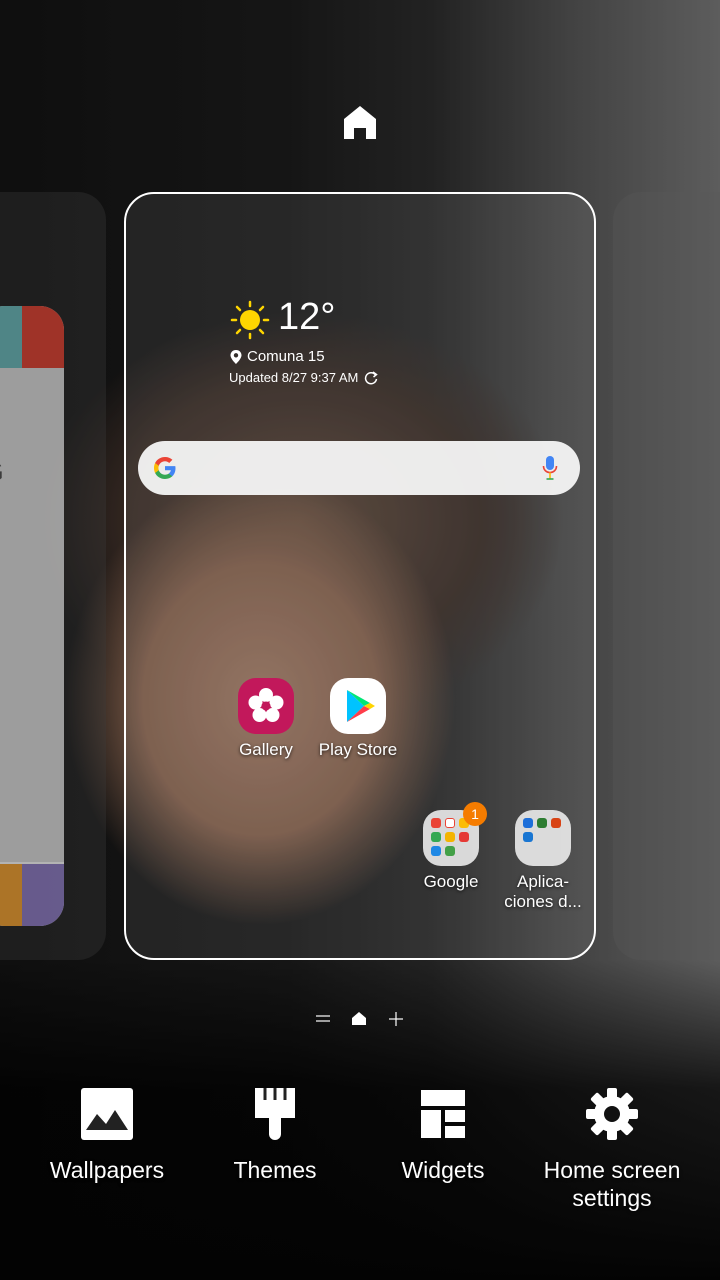 The width and height of the screenshot is (720, 1280). What do you see at coordinates (359, 1018) in the screenshot?
I see `home-indicator-icon` at bounding box center [359, 1018].